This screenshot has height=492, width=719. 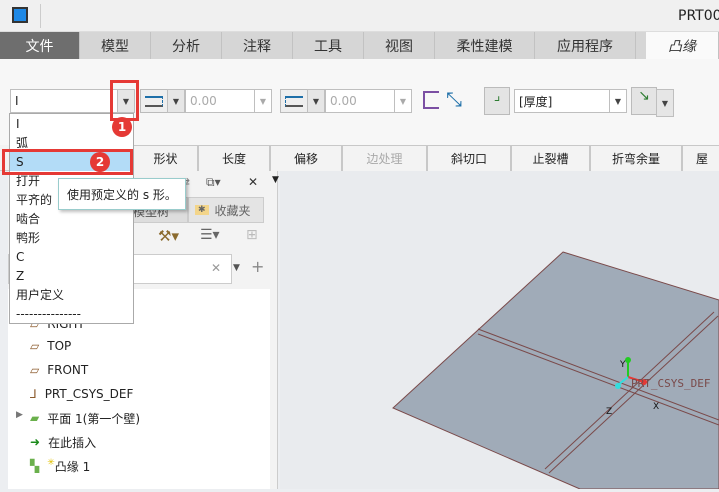 I want to click on step-badge-1: 1, so click(x=122, y=127).